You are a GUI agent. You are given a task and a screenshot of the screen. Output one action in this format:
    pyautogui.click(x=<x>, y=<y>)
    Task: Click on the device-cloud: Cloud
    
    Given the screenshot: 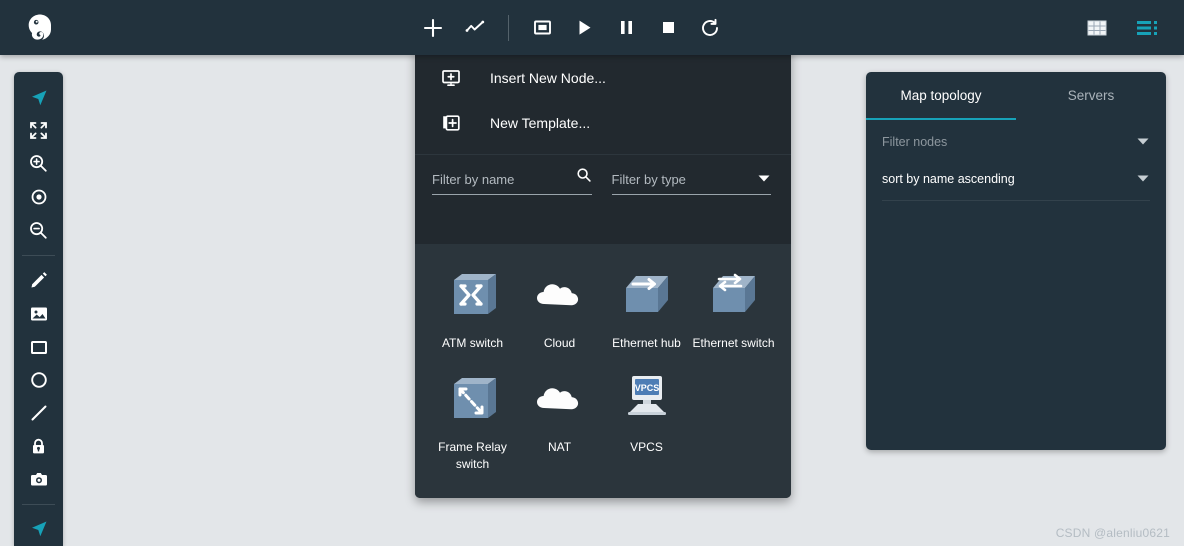 What is the action you would take?
    pyautogui.click(x=559, y=307)
    